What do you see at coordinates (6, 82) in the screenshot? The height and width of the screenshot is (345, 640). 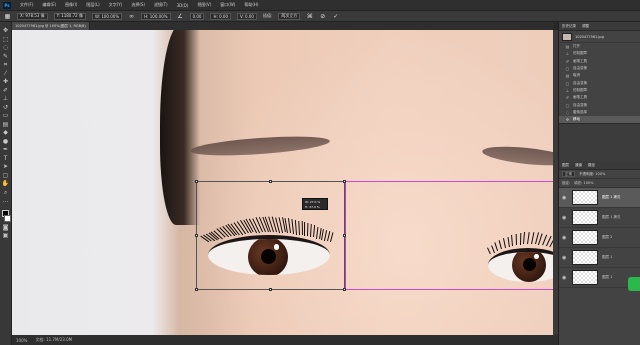 I see `healing-tool-icon: ✚` at bounding box center [6, 82].